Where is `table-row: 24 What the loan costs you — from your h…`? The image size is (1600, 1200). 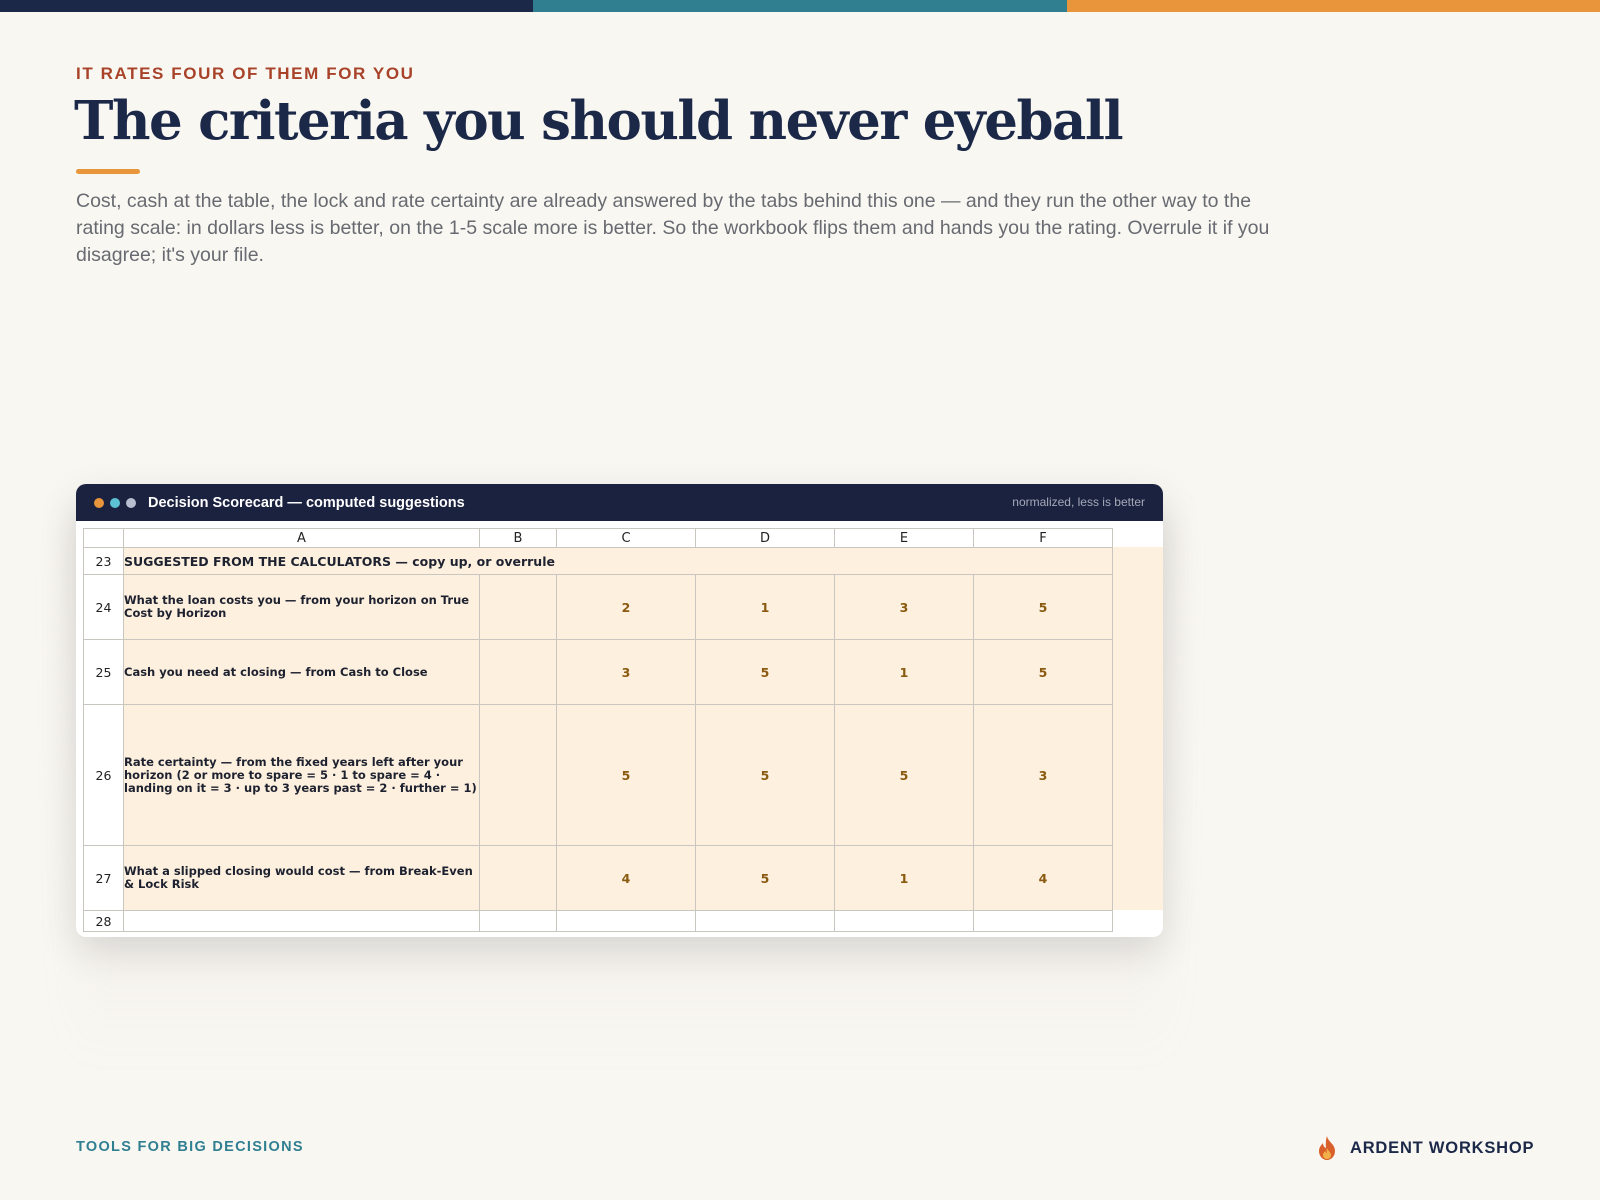
table-row: 24 What the loan costs you — from your h… is located at coordinates (598, 607).